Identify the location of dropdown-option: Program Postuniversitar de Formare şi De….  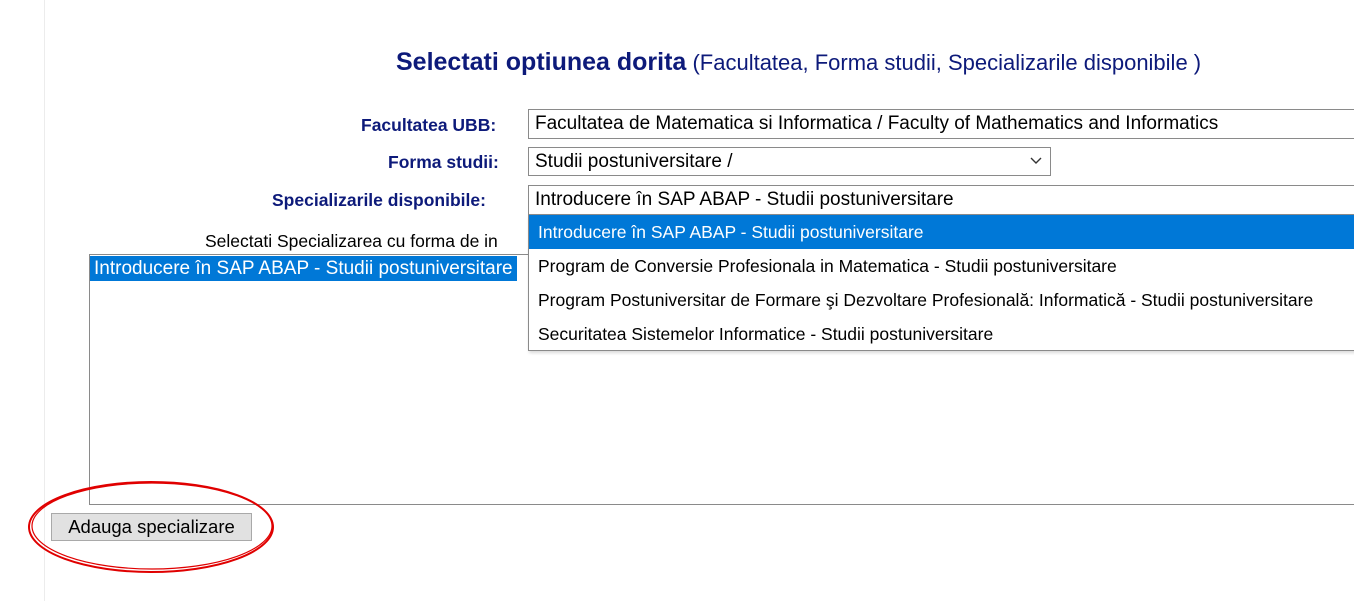
(941, 300).